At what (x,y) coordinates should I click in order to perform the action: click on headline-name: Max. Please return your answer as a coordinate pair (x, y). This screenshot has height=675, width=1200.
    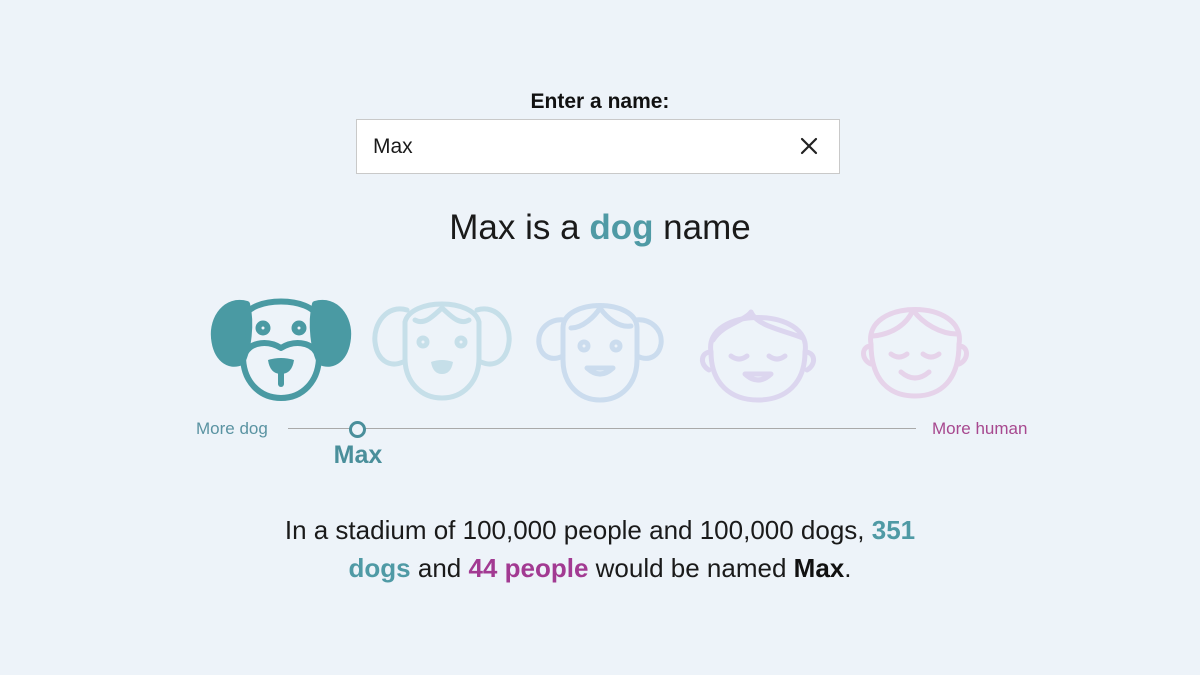
    Looking at the image, I should click on (482, 227).